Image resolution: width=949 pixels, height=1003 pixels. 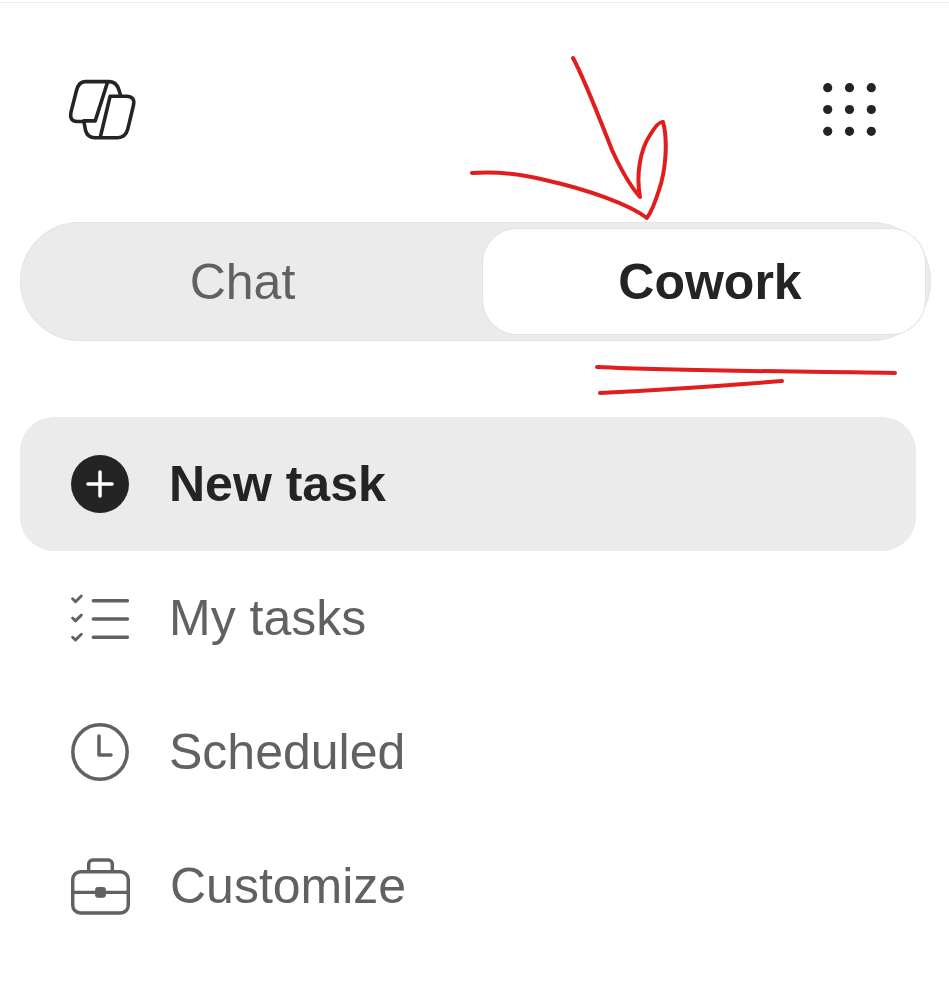 I want to click on plus-circle-icon, so click(x=100, y=484).